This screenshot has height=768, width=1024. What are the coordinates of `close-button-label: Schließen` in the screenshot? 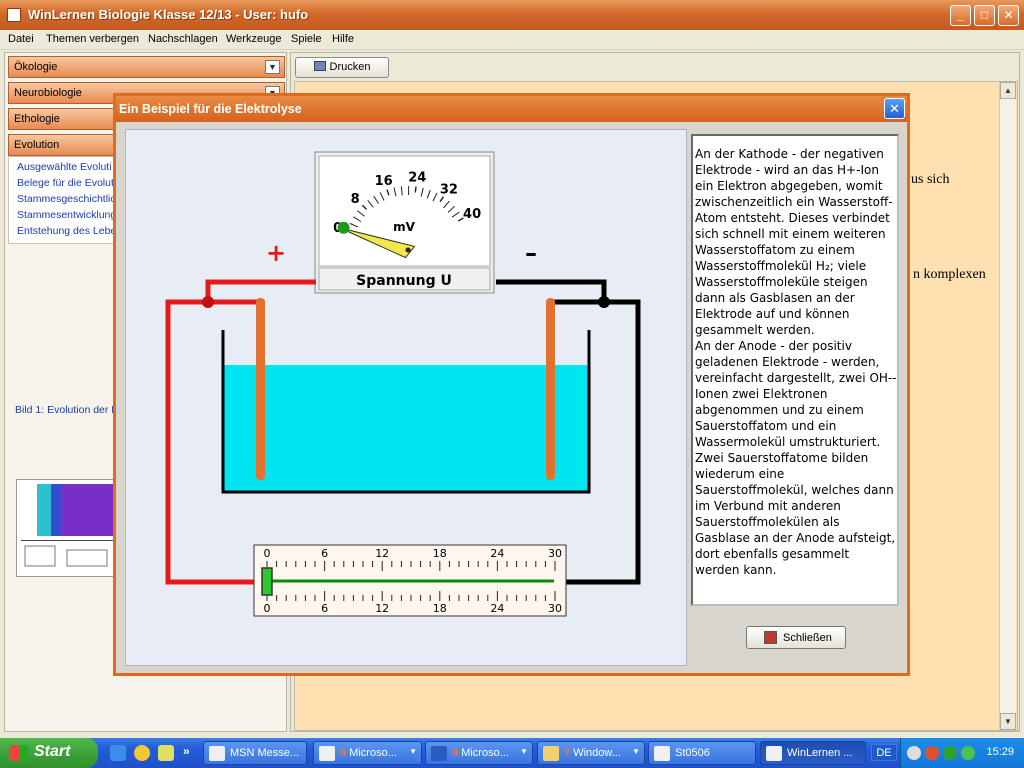 It's located at (807, 638).